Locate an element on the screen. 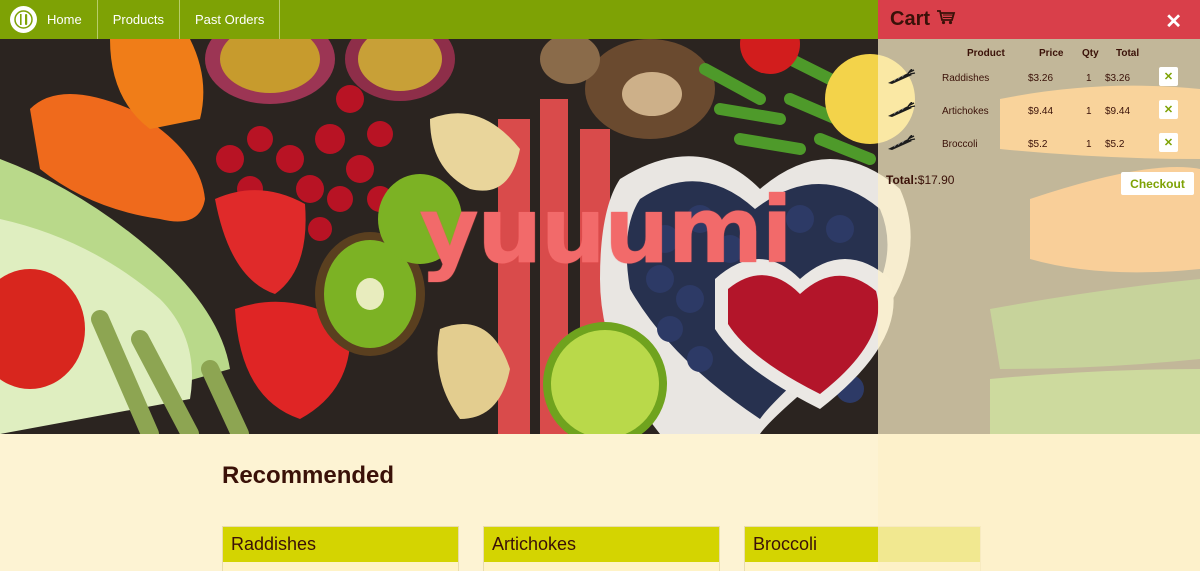 The width and height of the screenshot is (1200, 571). product-card-title: Artichokes is located at coordinates (601, 544).